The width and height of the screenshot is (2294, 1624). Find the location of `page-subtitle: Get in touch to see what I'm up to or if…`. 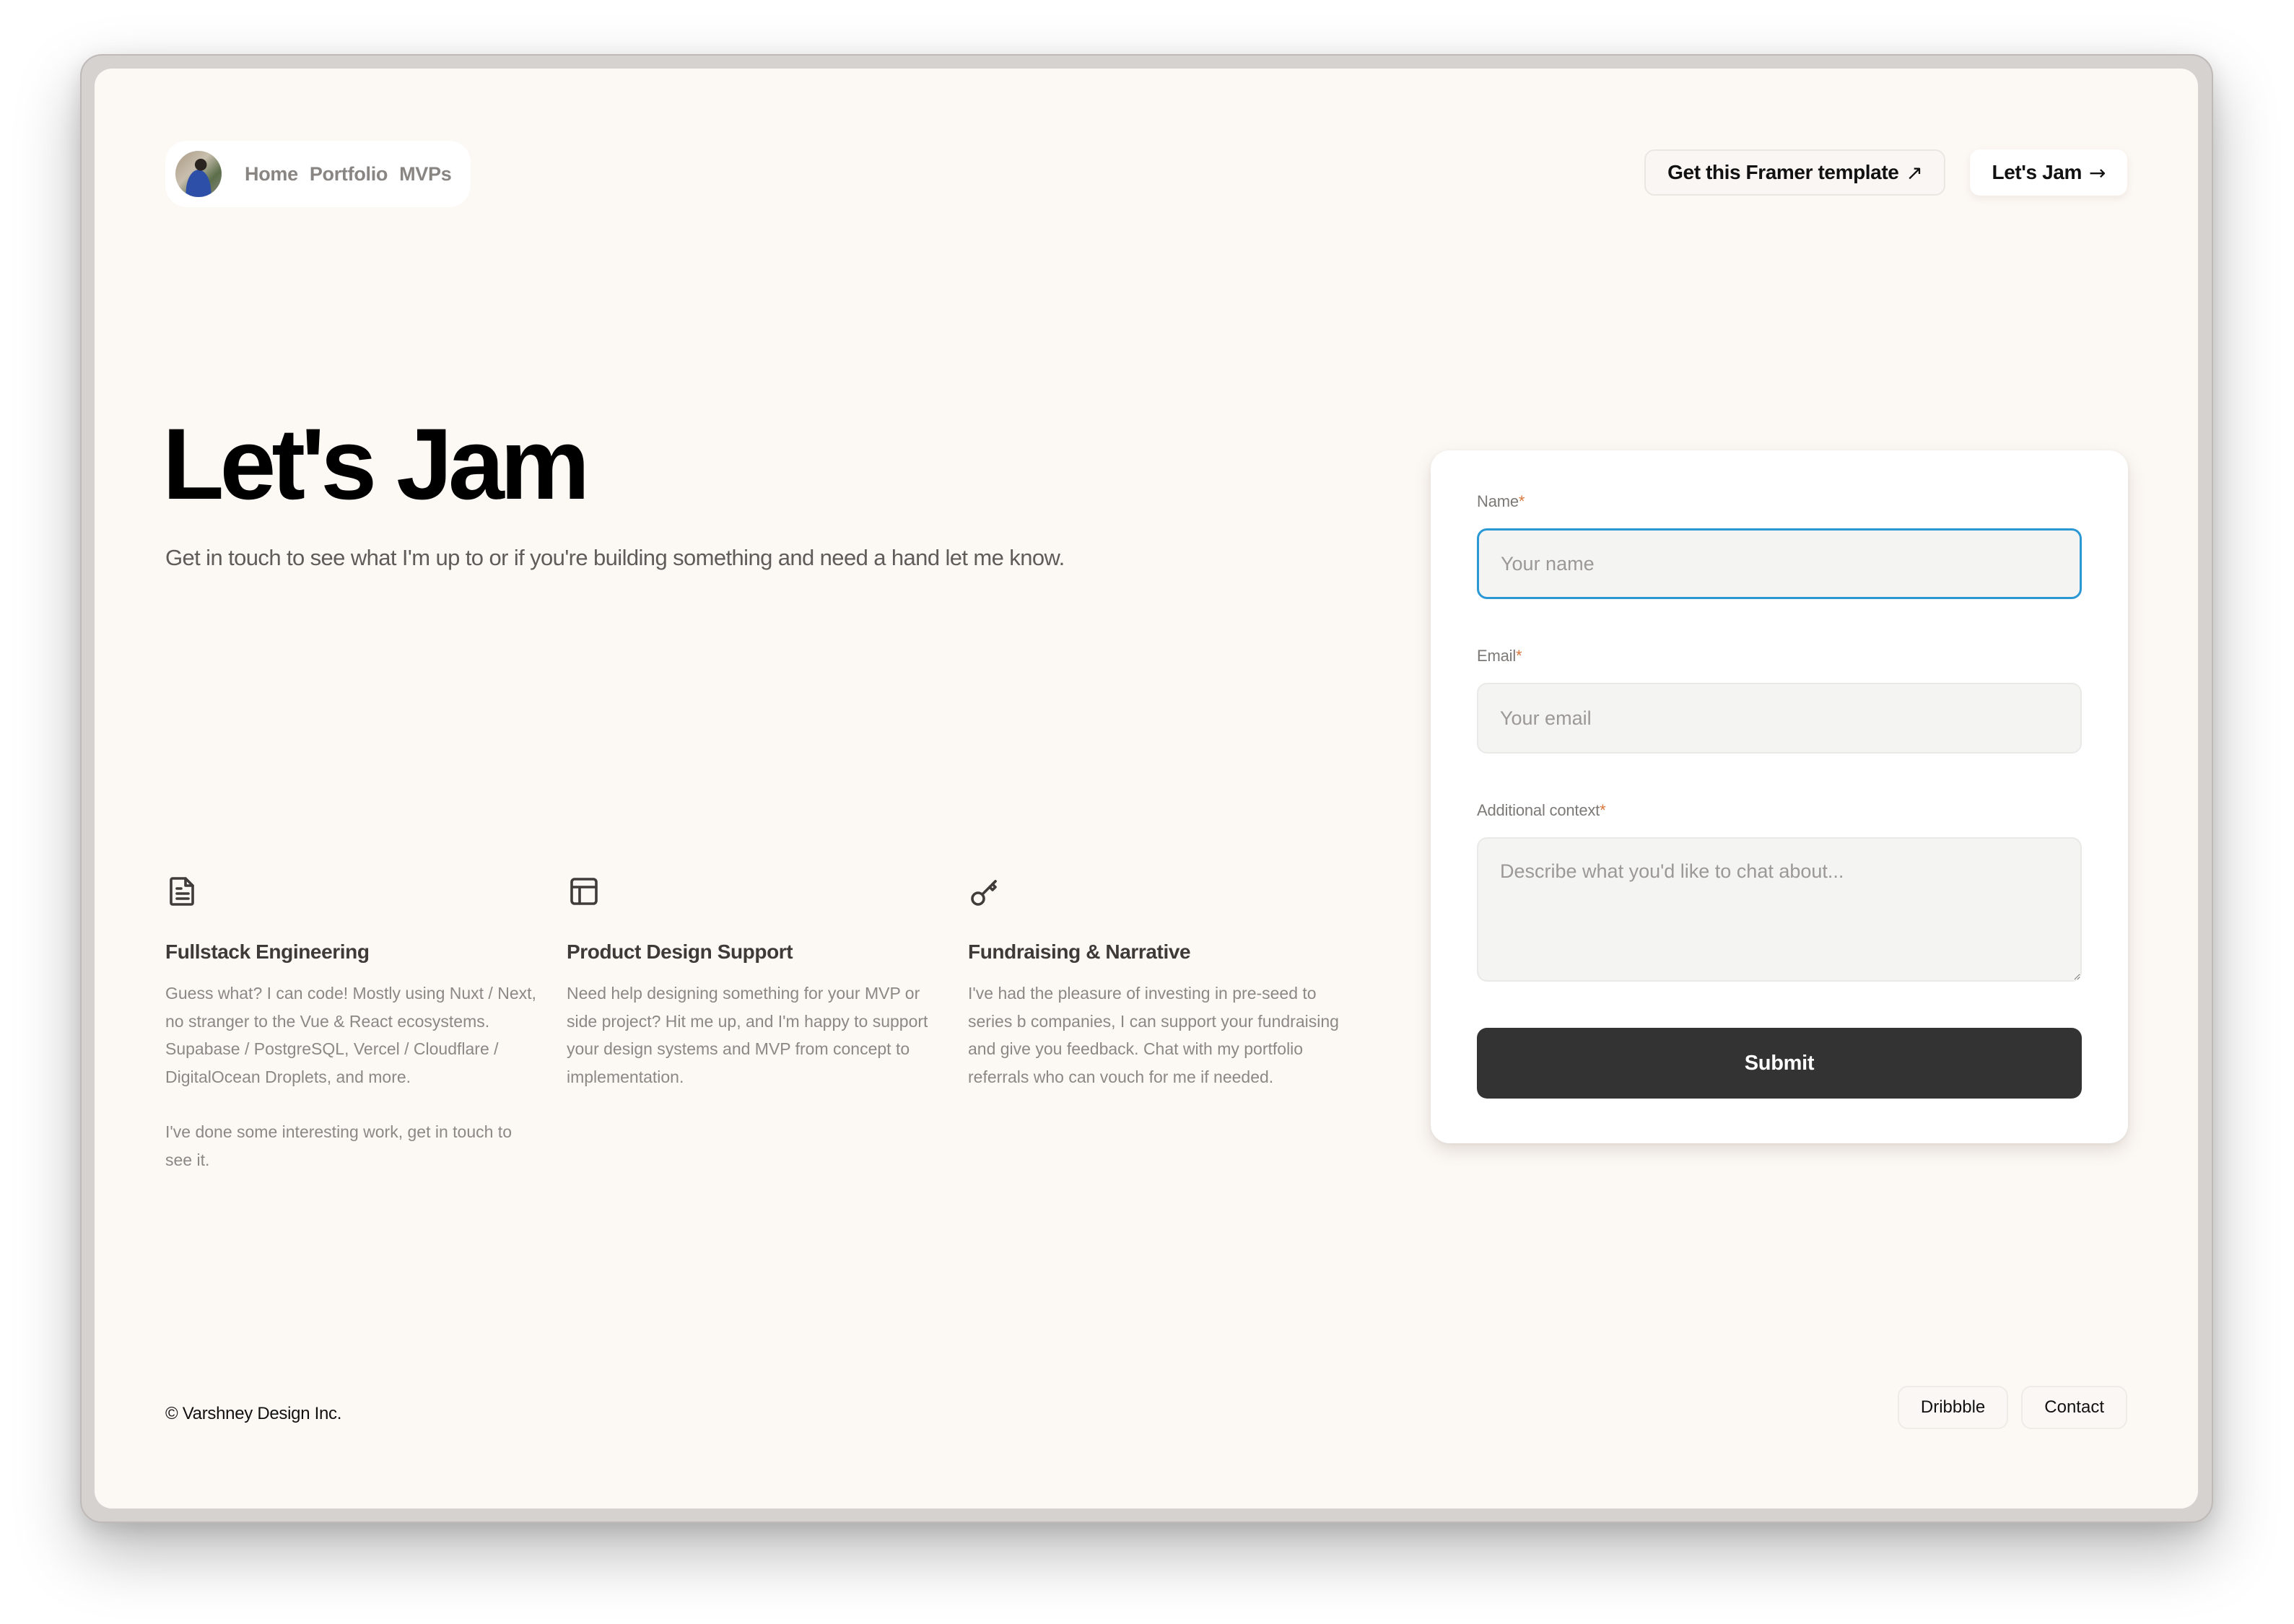

page-subtitle: Get in touch to see what I'm up to or if… is located at coordinates (615, 557).